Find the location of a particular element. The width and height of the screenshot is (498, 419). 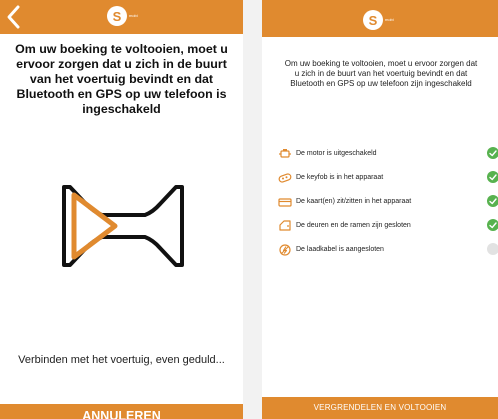

checklist-label: De laadkabel is aangesloten is located at coordinates (340, 249).